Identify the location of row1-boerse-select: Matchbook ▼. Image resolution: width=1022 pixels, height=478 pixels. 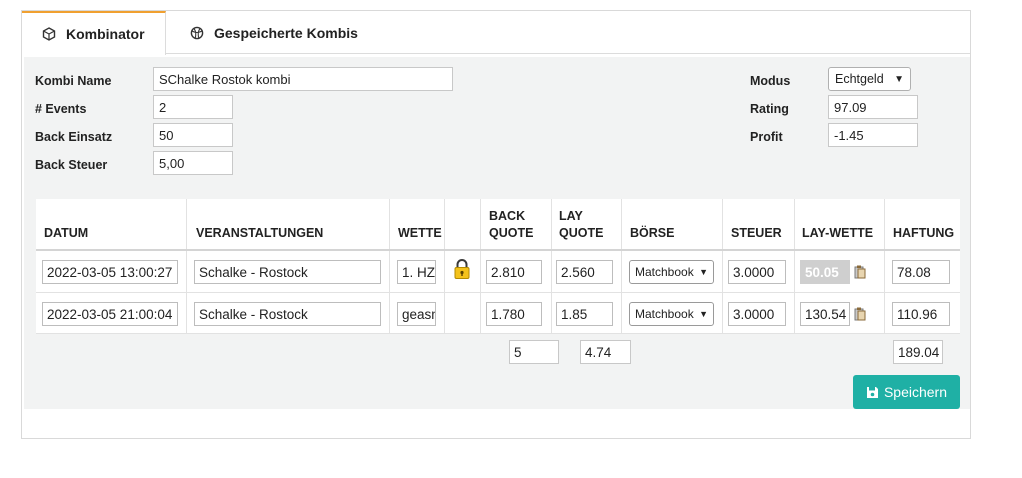
(671, 272).